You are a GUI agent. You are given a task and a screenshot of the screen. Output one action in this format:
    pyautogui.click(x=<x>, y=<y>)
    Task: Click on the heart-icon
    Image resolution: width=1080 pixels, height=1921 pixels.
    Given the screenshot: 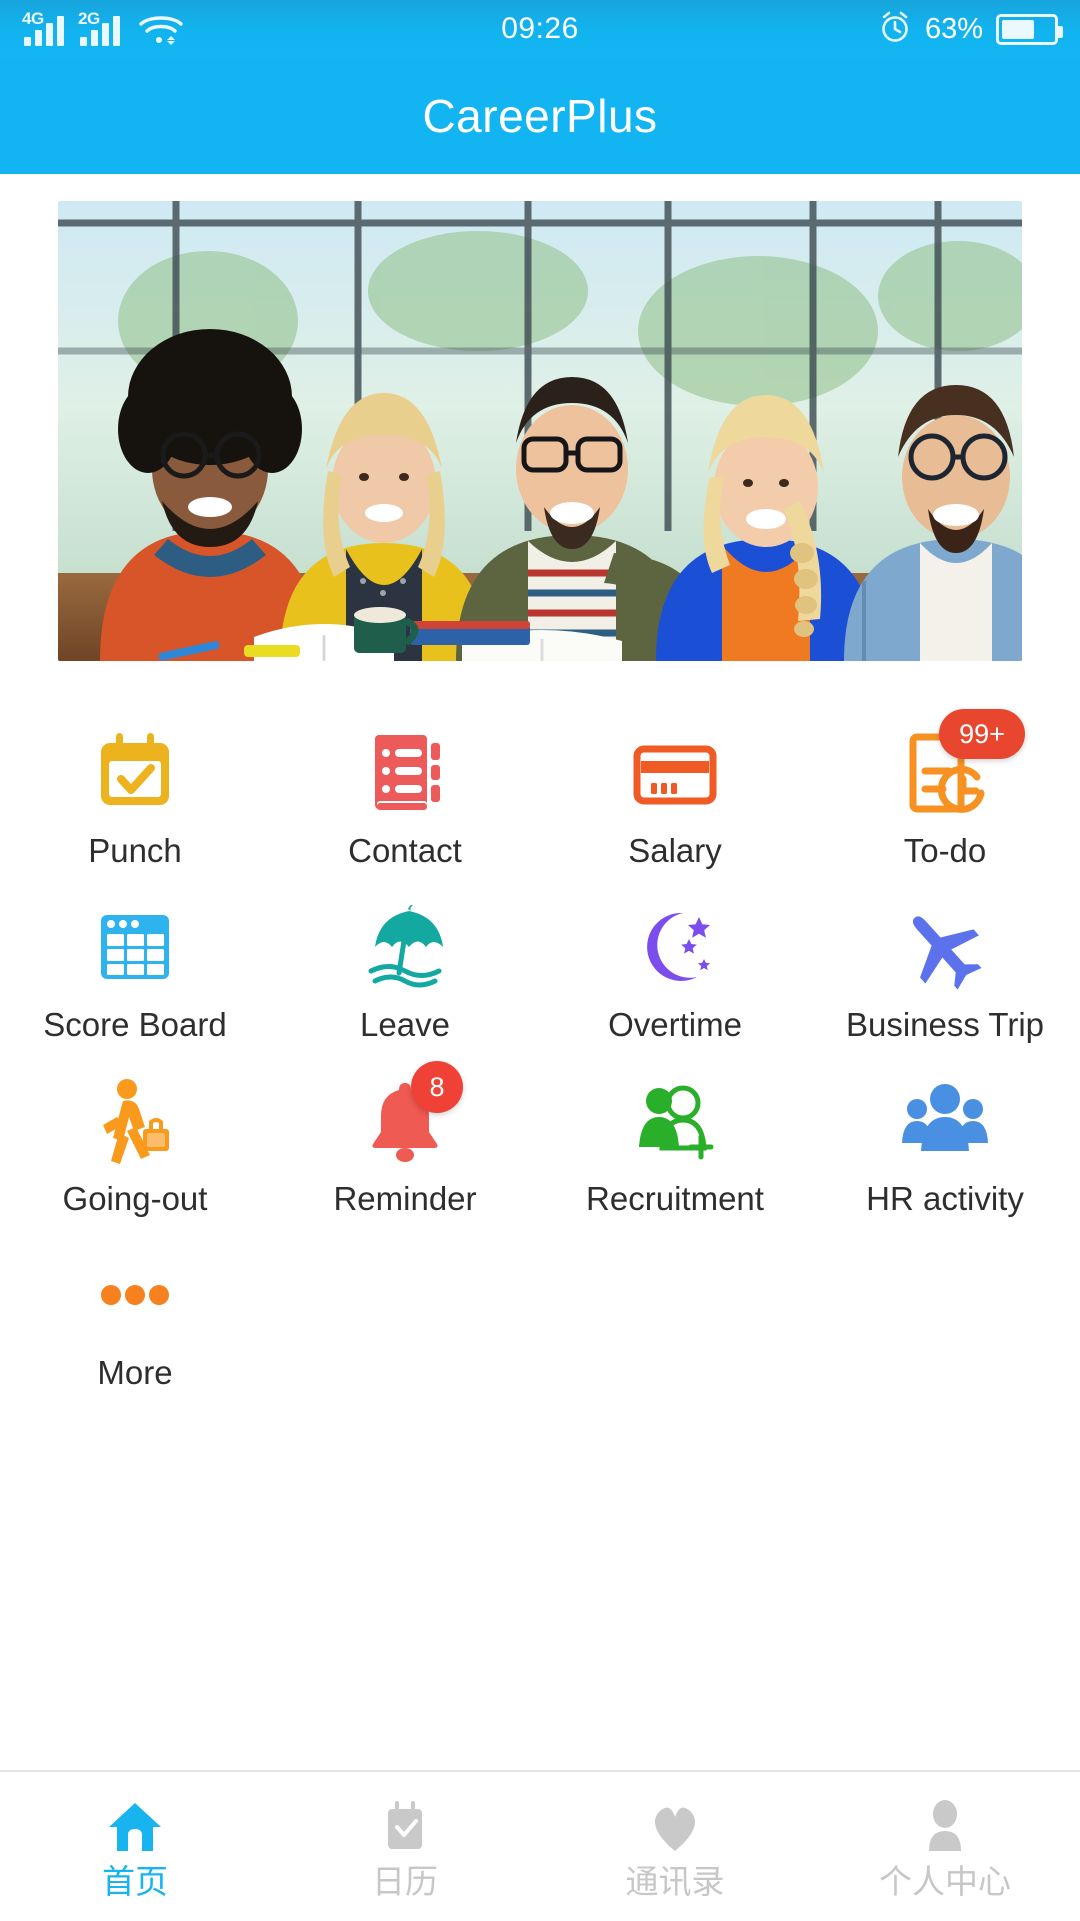 What is the action you would take?
    pyautogui.click(x=675, y=1826)
    